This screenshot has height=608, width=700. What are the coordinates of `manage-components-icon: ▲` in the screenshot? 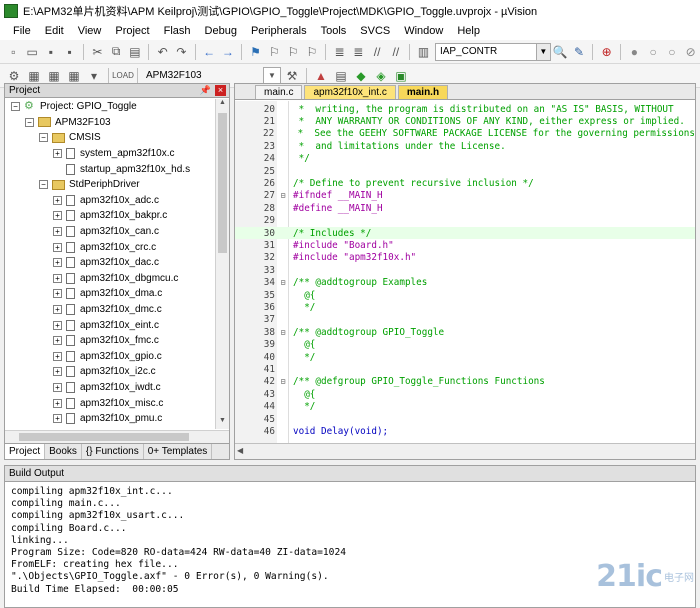 It's located at (321, 76).